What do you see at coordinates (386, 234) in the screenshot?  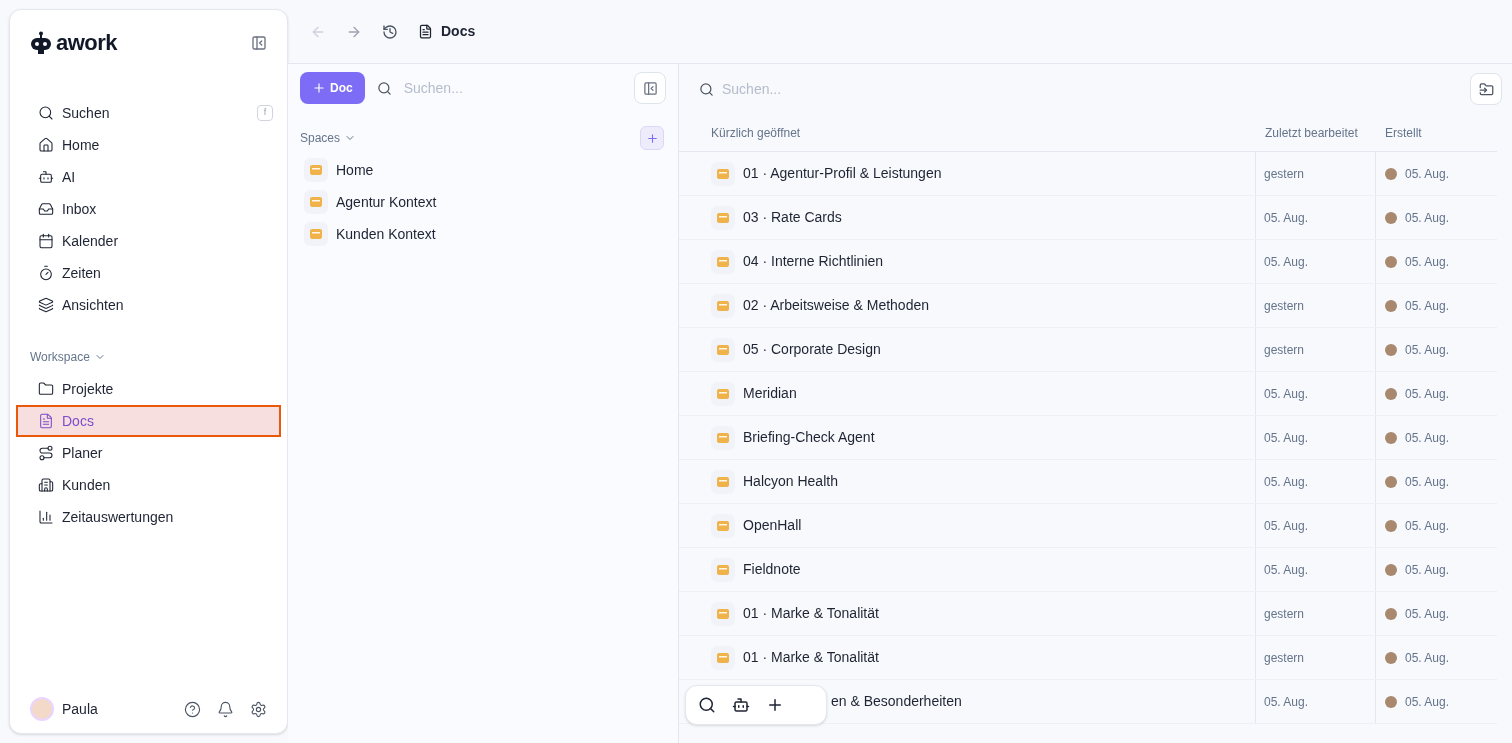 I see `space-item: Kunden Kontext` at bounding box center [386, 234].